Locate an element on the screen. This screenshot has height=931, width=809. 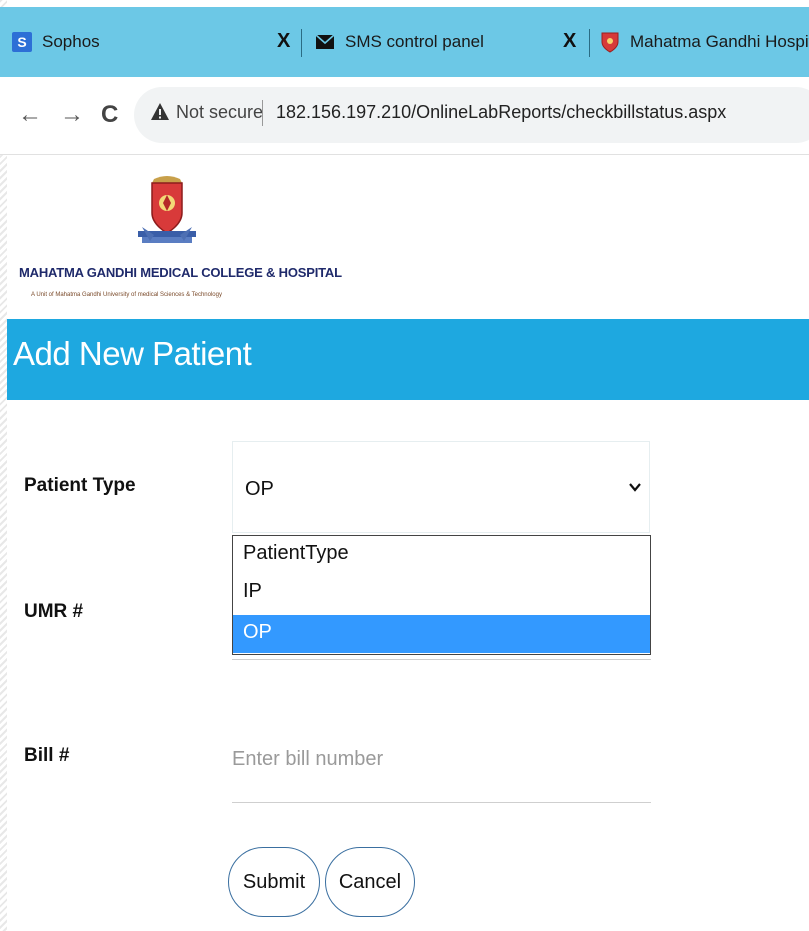
umr-label: UMR # is located at coordinates (54, 611).